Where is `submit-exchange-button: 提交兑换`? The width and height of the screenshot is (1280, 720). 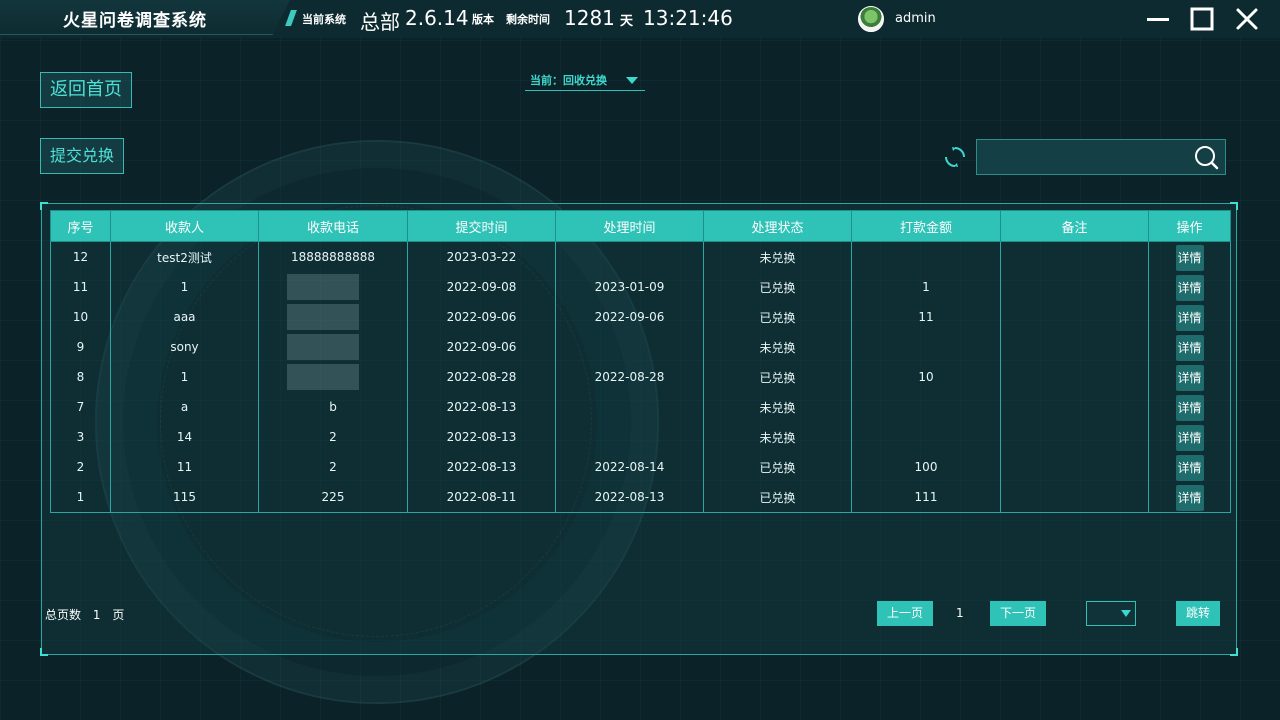
submit-exchange-button: 提交兑换 is located at coordinates (82, 156).